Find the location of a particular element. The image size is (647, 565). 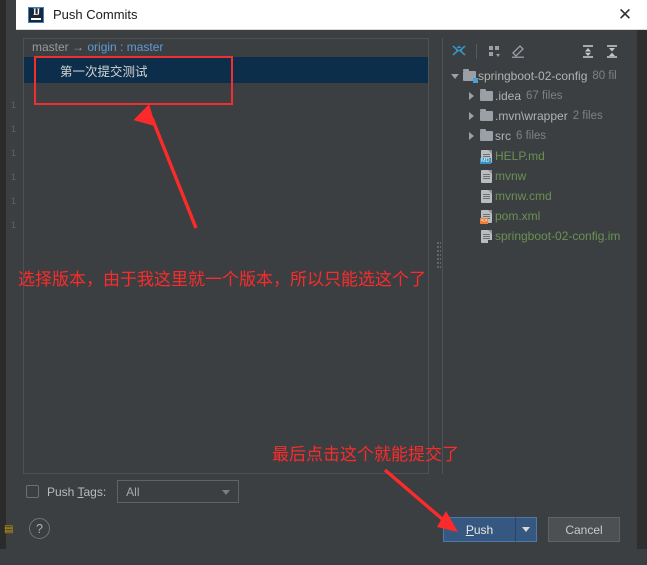

help-button: ? is located at coordinates (39, 528).